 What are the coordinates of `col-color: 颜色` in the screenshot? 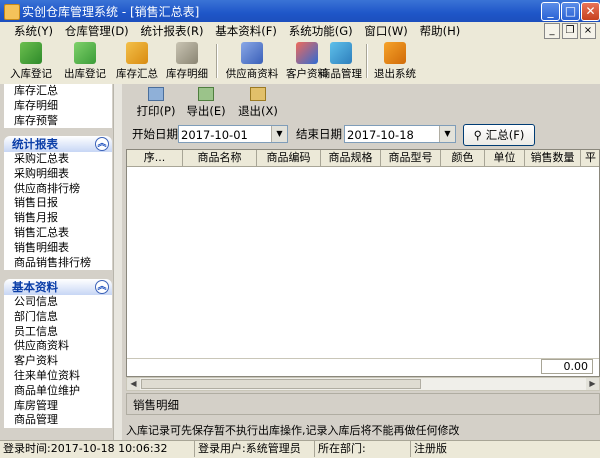 It's located at (463, 158).